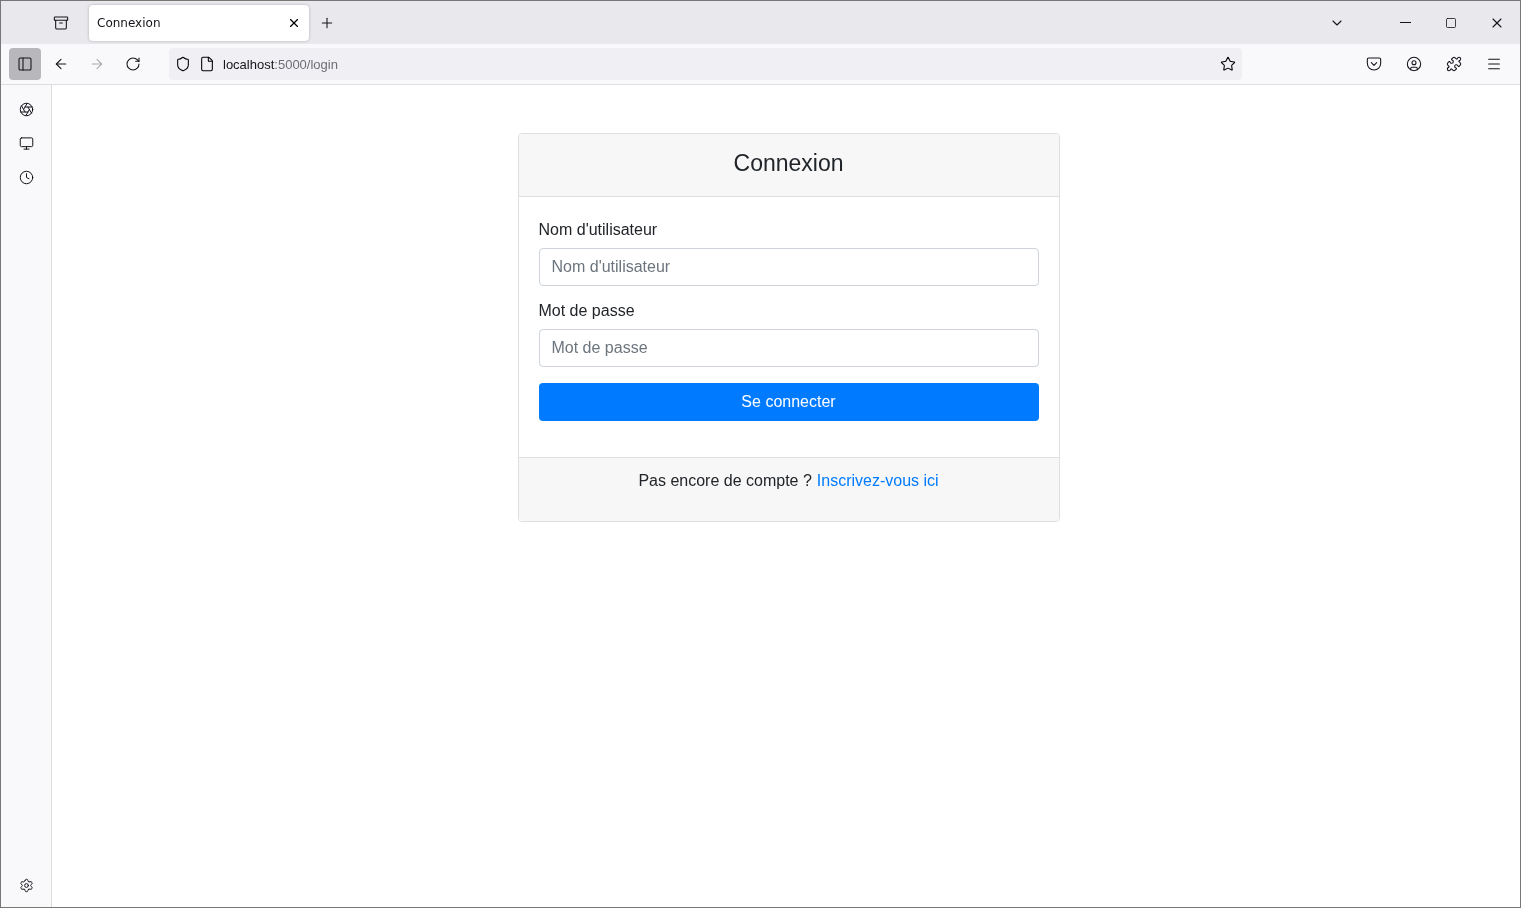 This screenshot has width=1521, height=908. Describe the element at coordinates (26, 143) in the screenshot. I see `devices-icon` at that location.